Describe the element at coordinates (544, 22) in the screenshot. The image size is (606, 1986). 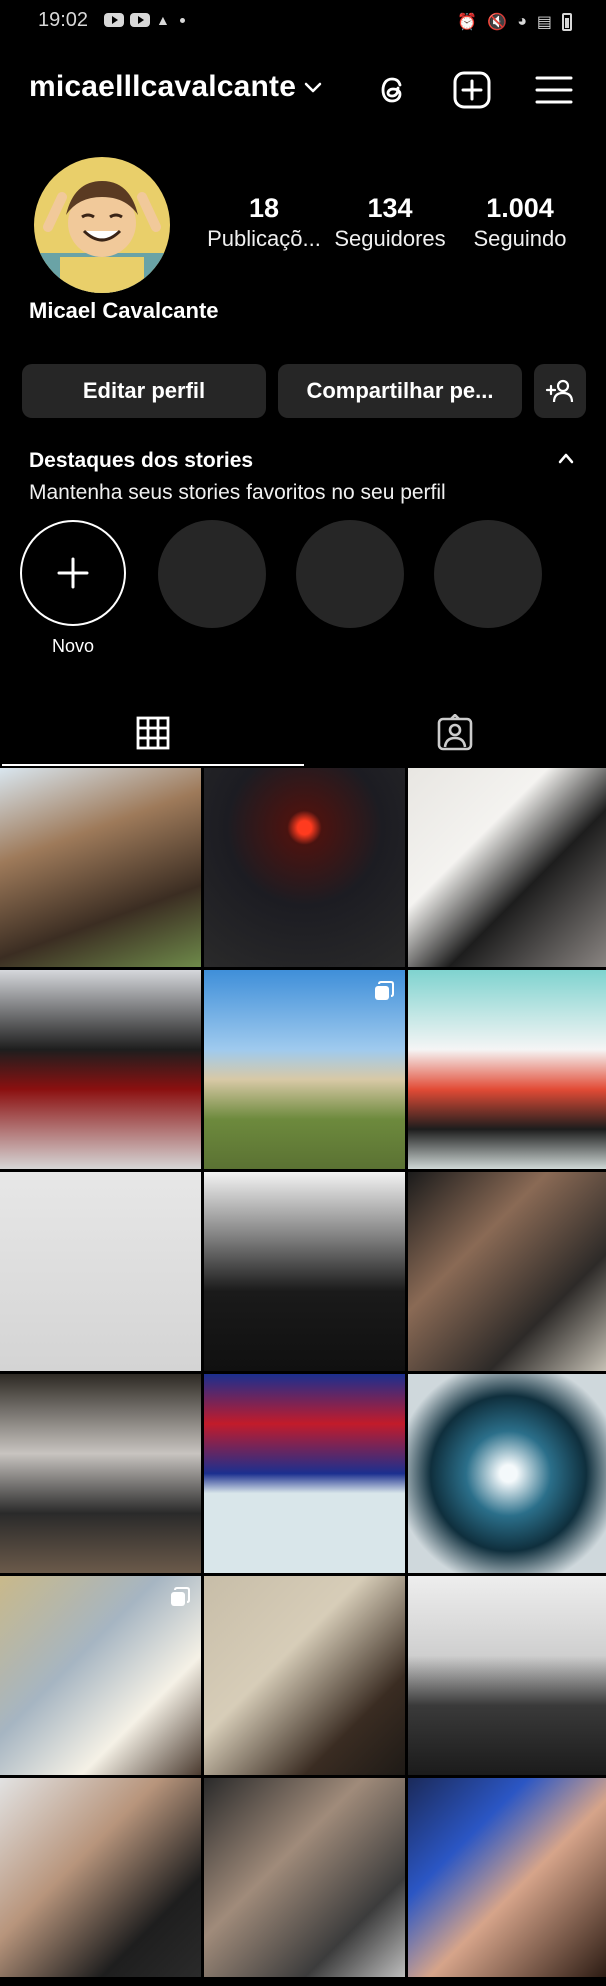
I see `signal-icon: ▤` at that location.